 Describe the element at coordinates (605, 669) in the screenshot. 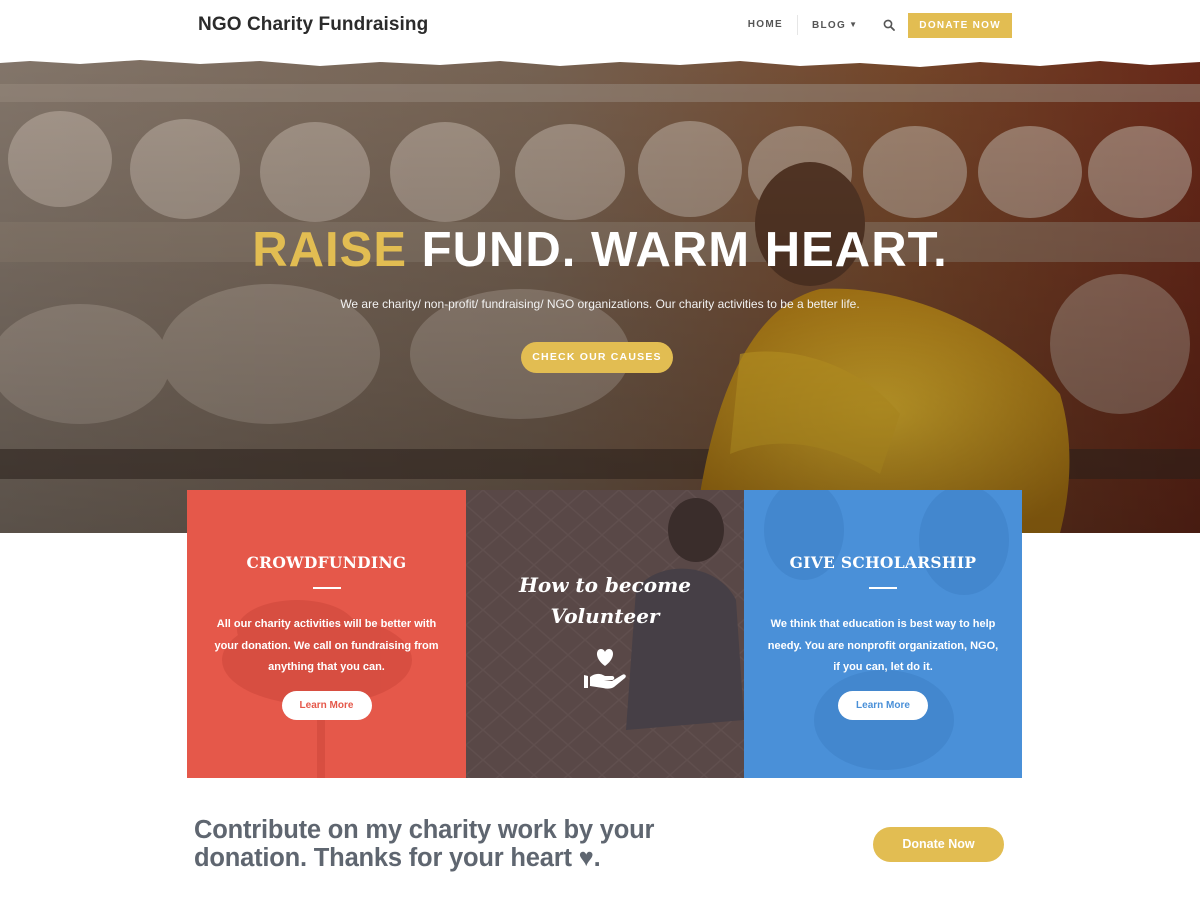

I see `hand-heart-icon` at that location.